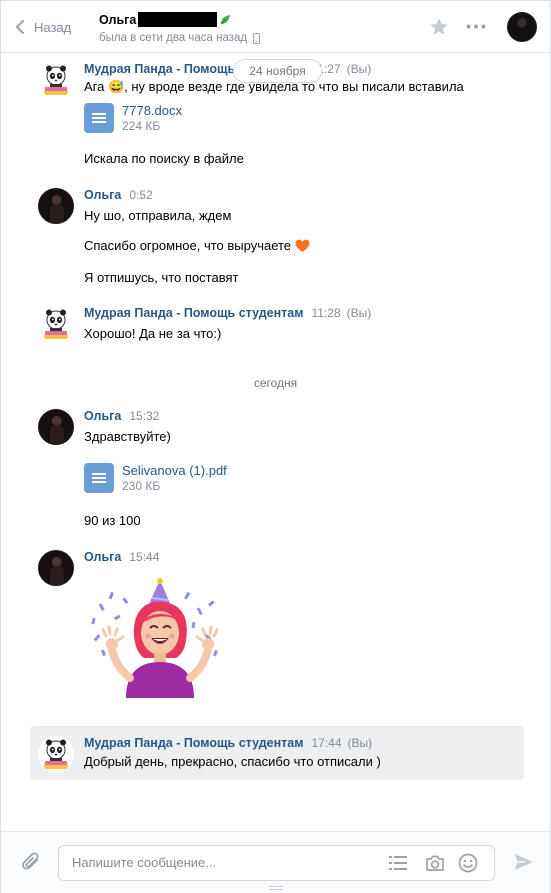 Image resolution: width=551 pixels, height=893 pixels. I want to click on doc-attachment: 7778.docx 224 КБ, so click(133, 118).